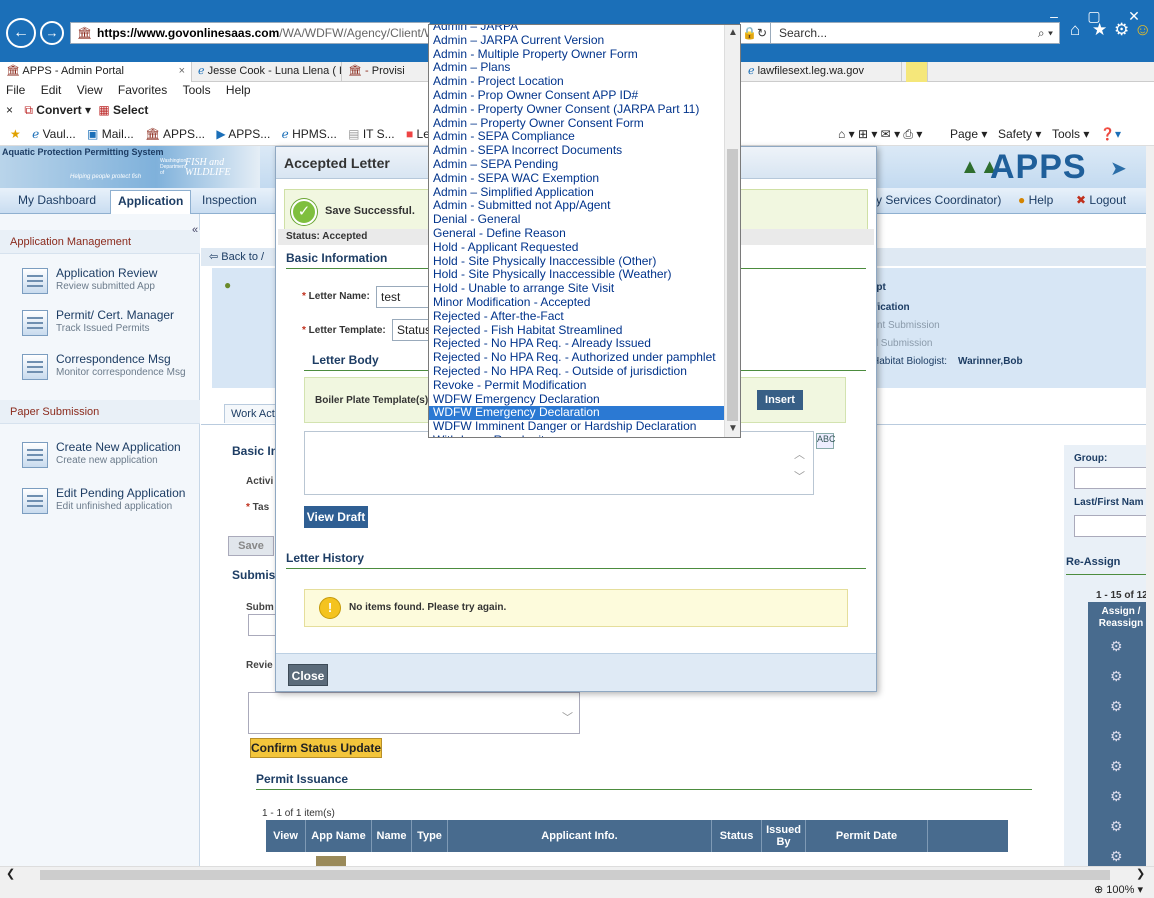  What do you see at coordinates (238, 90) in the screenshot?
I see `menu-help: Help` at bounding box center [238, 90].